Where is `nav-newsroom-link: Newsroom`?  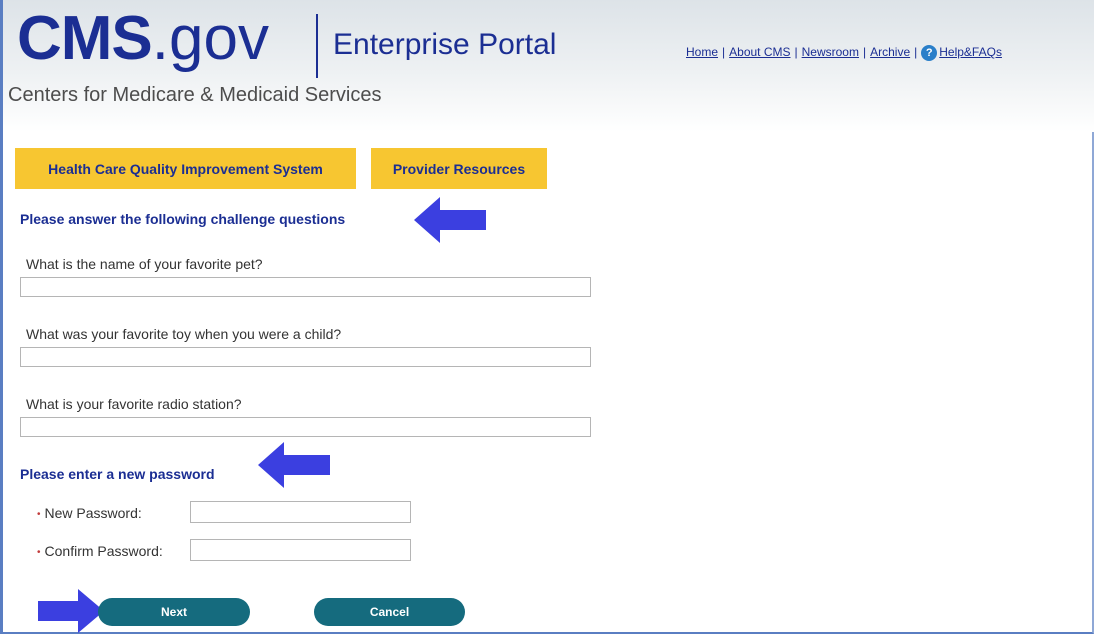 nav-newsroom-link: Newsroom is located at coordinates (830, 52).